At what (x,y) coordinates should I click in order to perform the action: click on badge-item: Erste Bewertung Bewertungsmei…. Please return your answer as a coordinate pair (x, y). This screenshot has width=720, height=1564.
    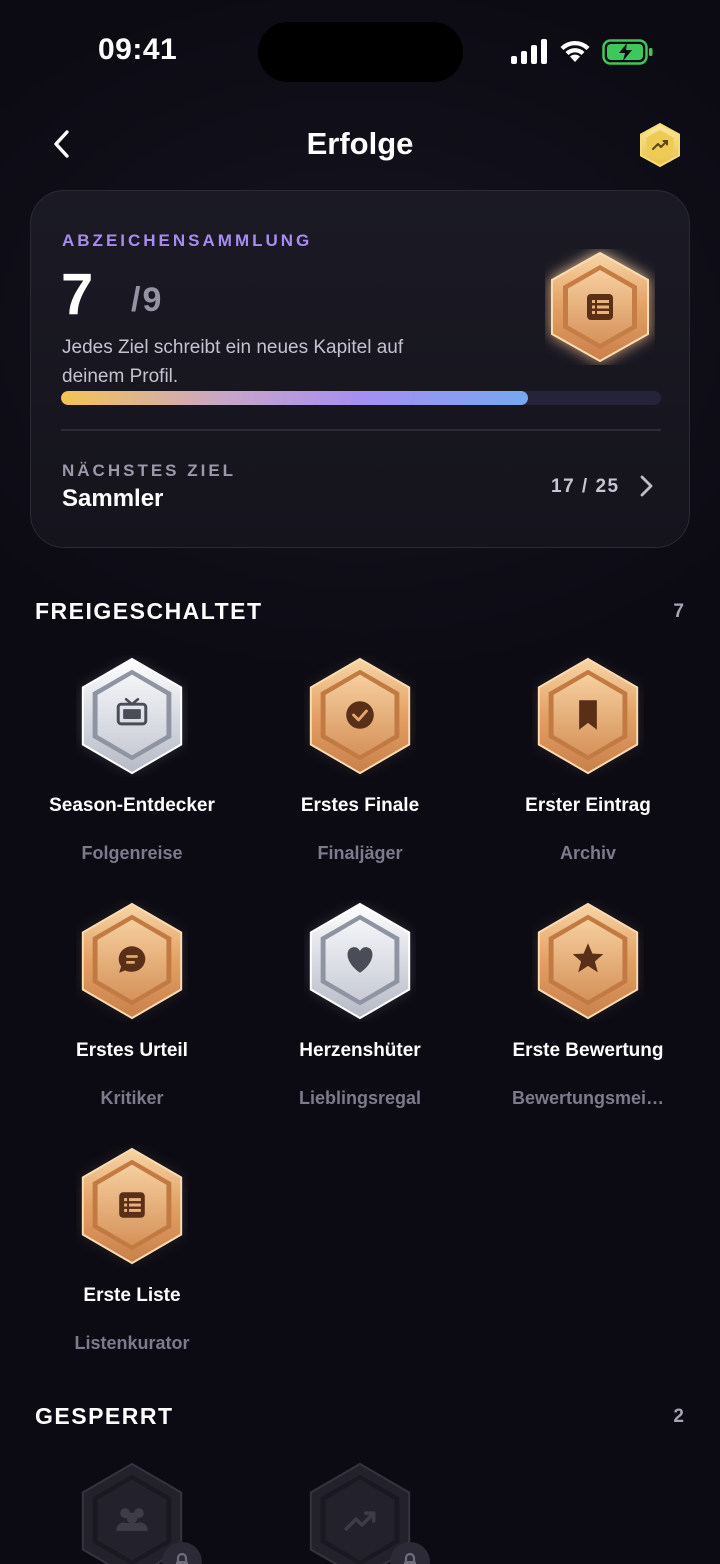
    Looking at the image, I should click on (588, 1004).